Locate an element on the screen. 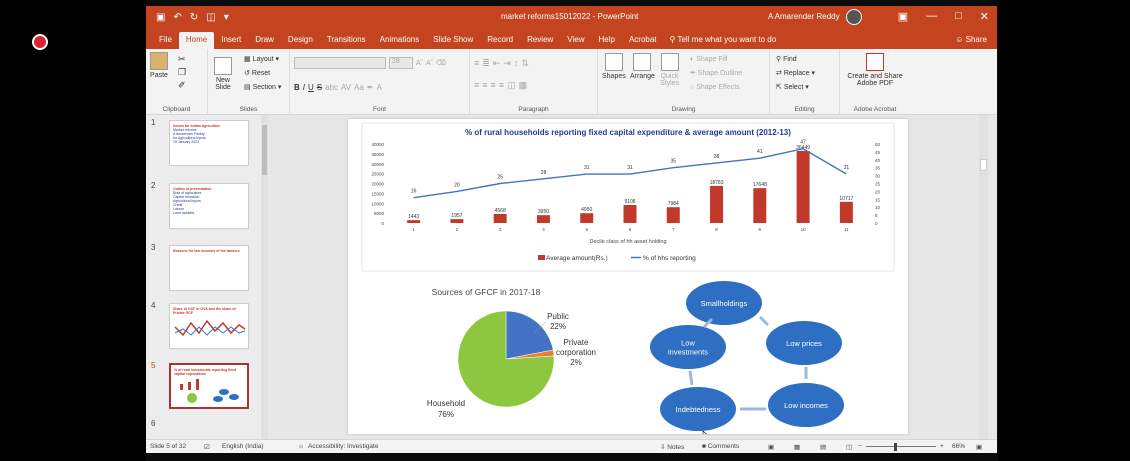 The width and height of the screenshot is (1130, 461). format-painter-icon: ✐ is located at coordinates (182, 85).